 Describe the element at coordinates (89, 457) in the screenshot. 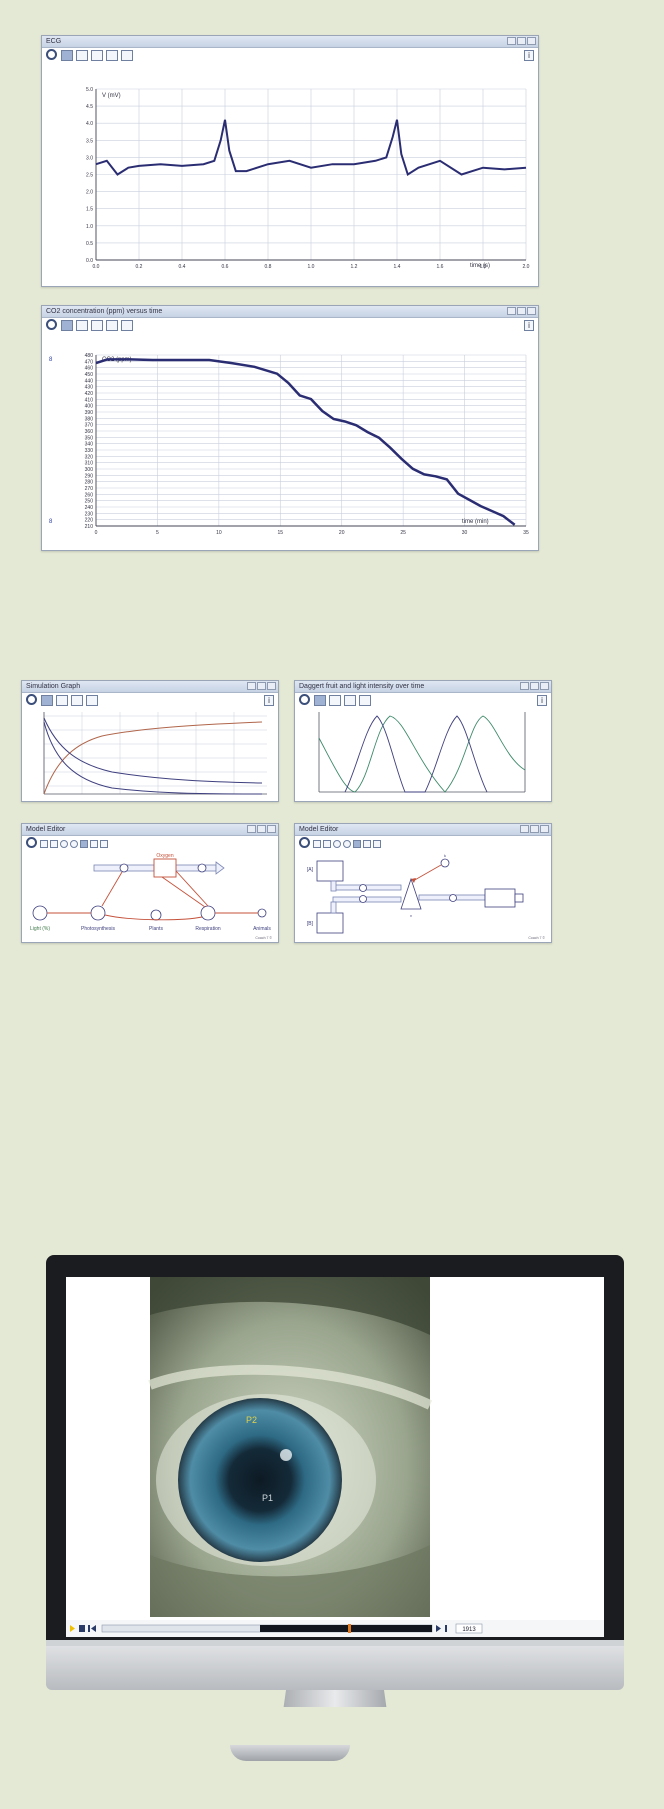

I see `y-tick-label: 320` at that location.